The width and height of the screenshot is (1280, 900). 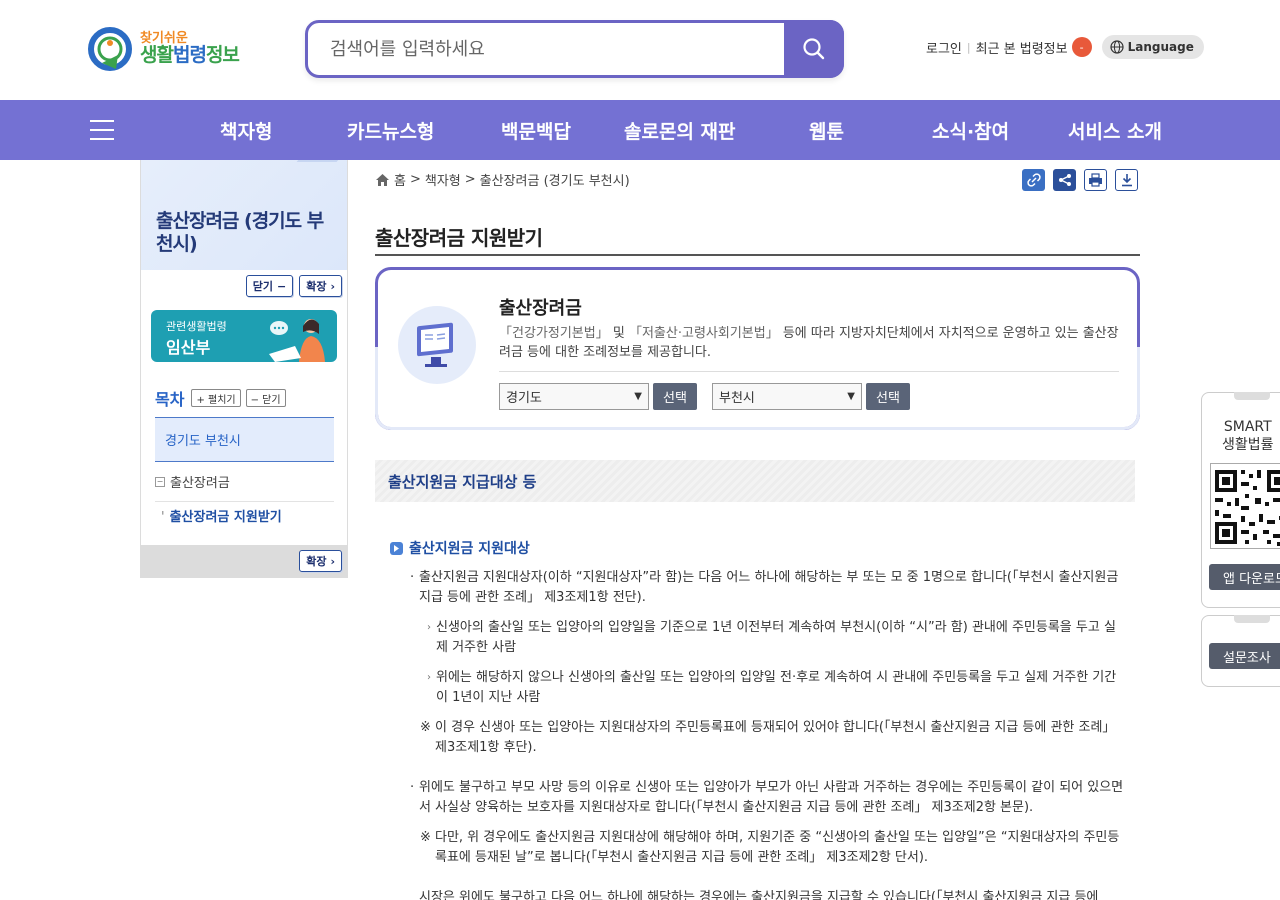 I want to click on city-select-button: 선택, so click(x=888, y=396).